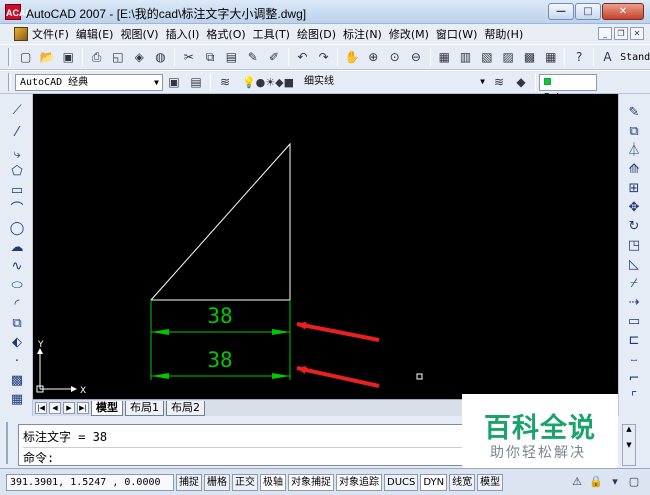 This screenshot has height=495, width=650. Describe the element at coordinates (174, 82) in the screenshot. I see `workspace-settings-icon: ▣` at that location.